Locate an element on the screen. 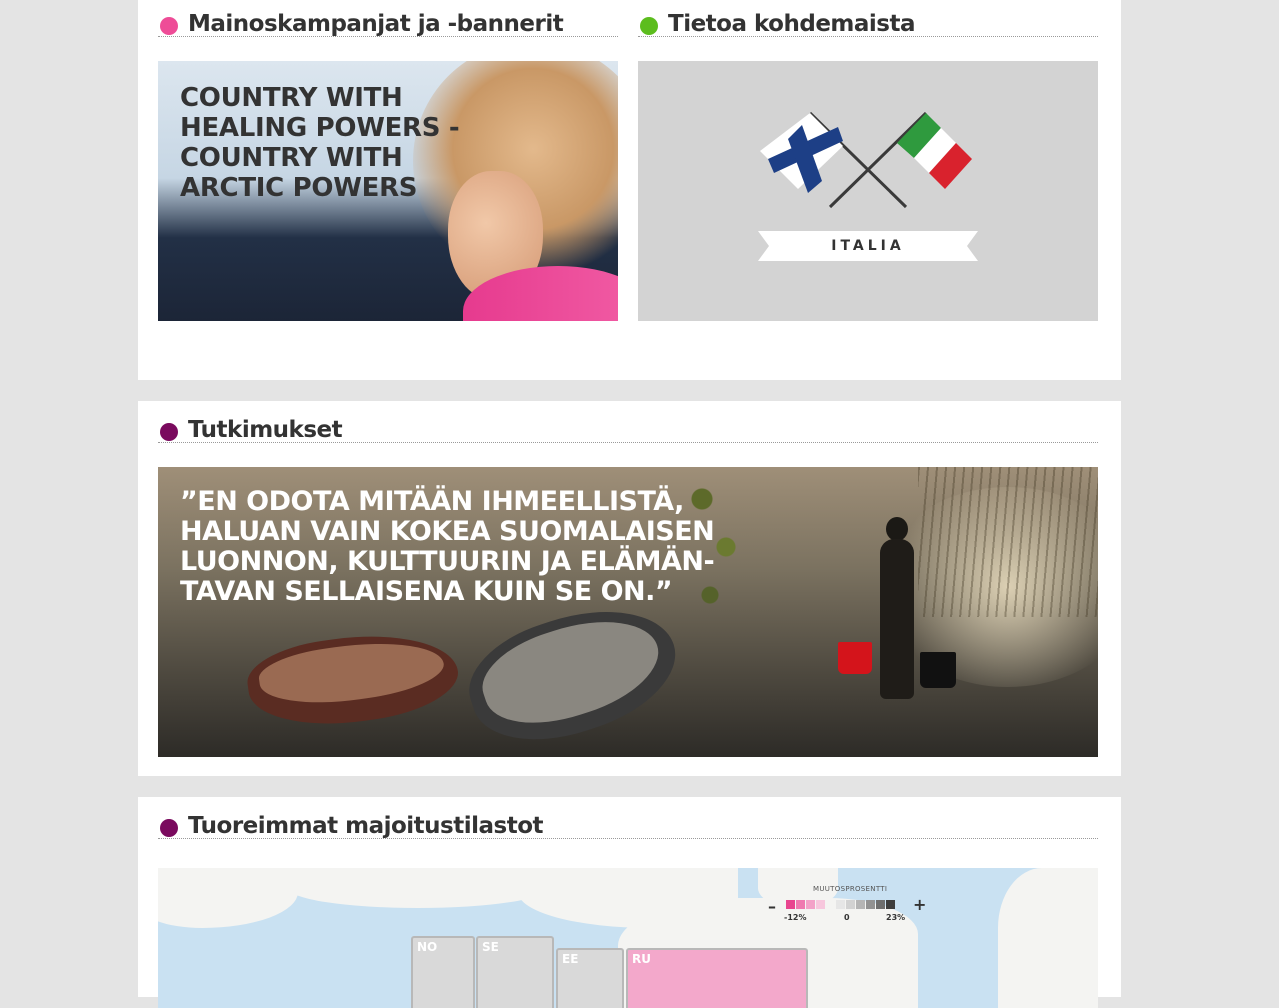  region-code-label: EE is located at coordinates (570, 959).